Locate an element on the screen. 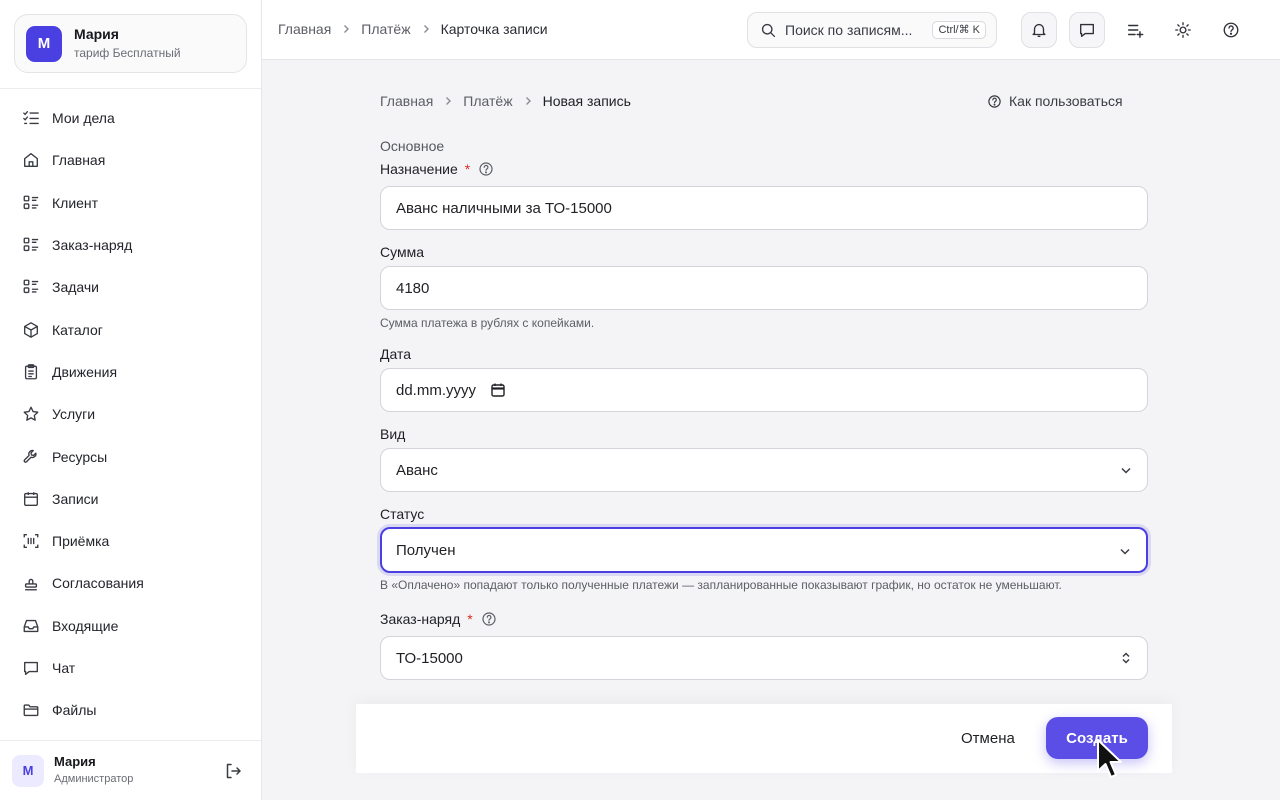 This screenshot has height=800, width=1280. amount-label-text: Сумма is located at coordinates (402, 252).